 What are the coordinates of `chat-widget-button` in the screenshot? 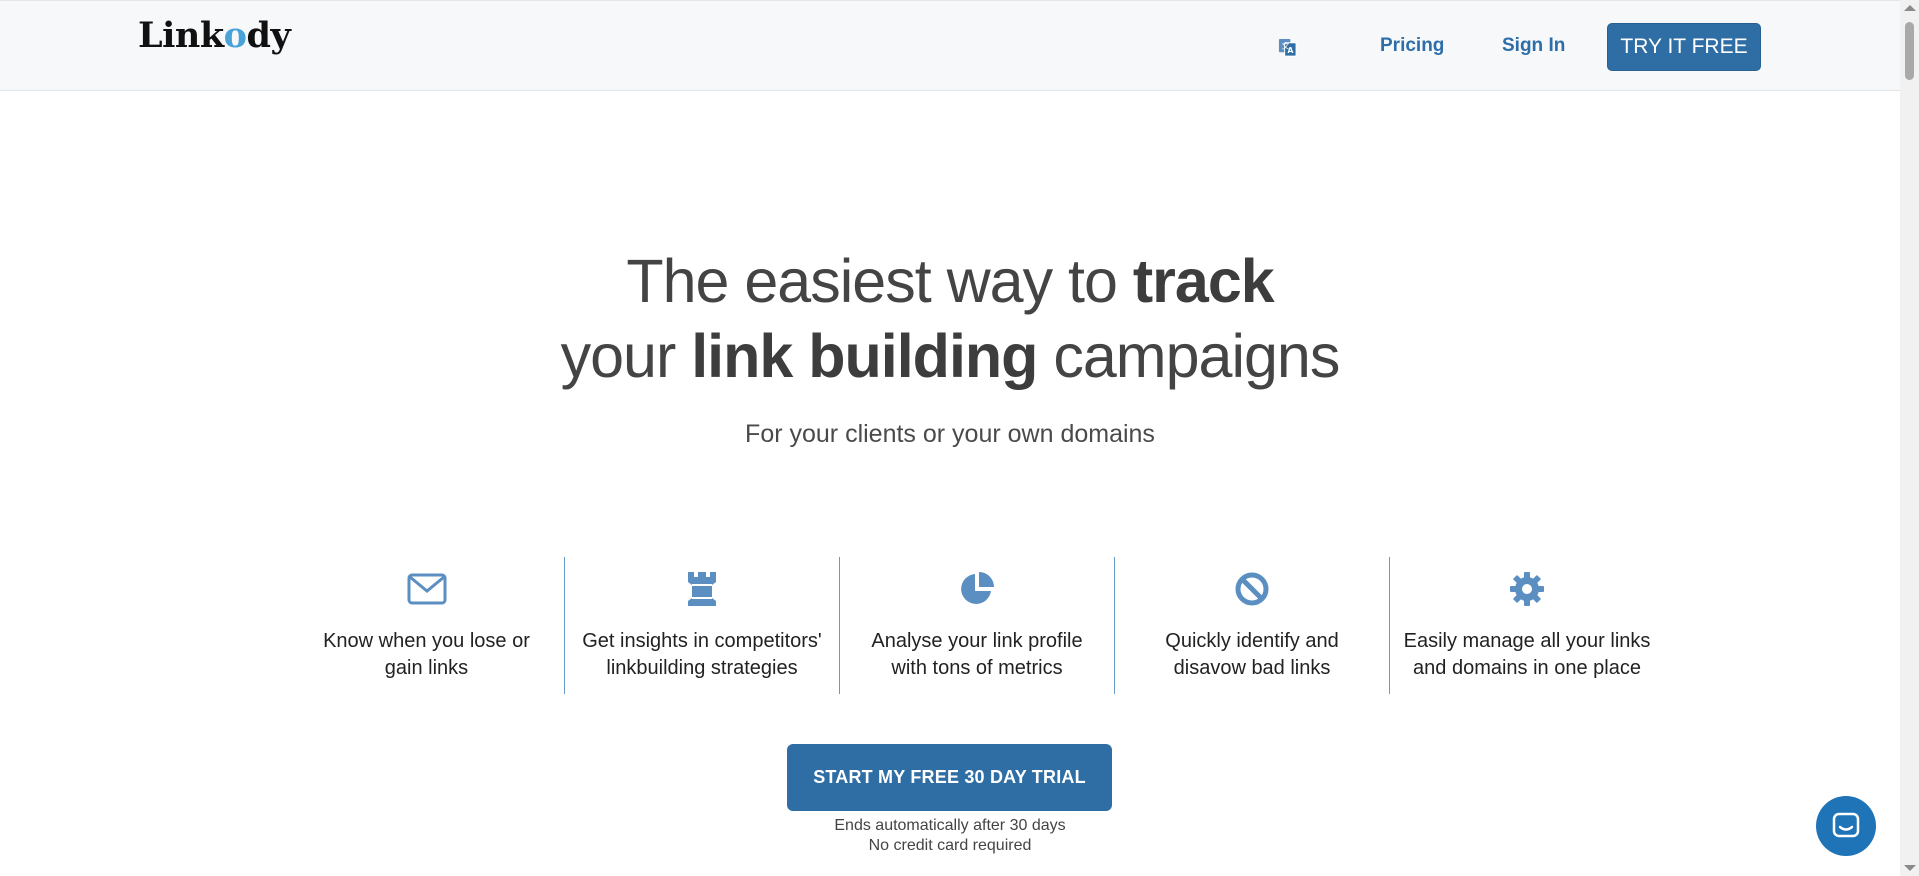 It's located at (1846, 826).